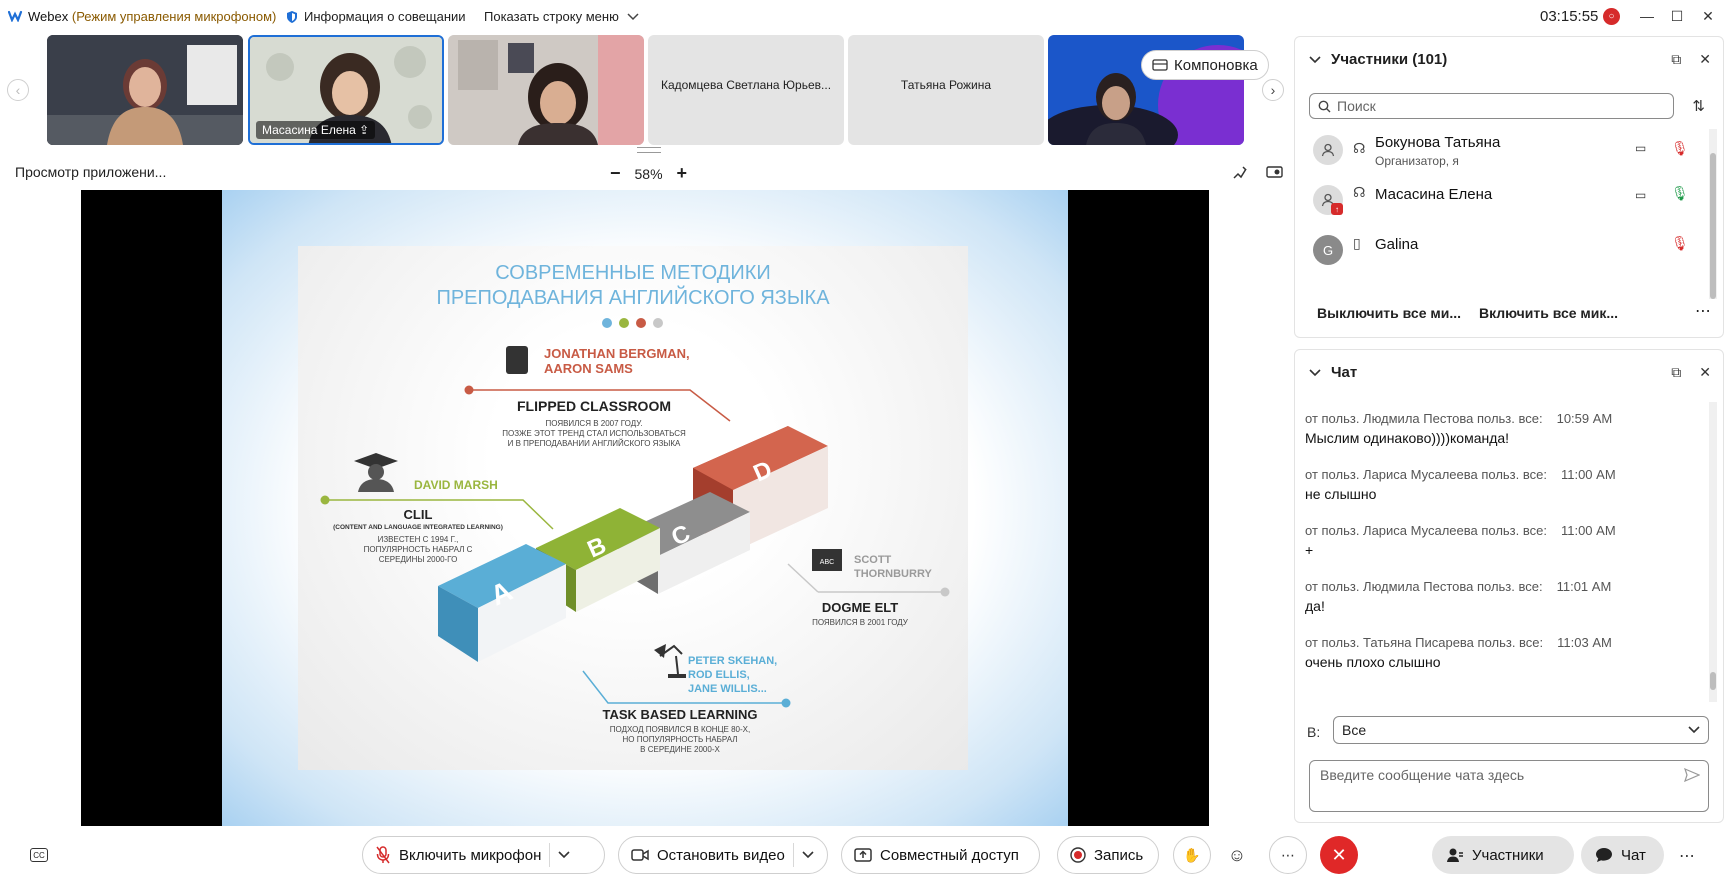  I want to click on chat-input-placeholder: Введите сообщение чата здесь, so click(1422, 775).